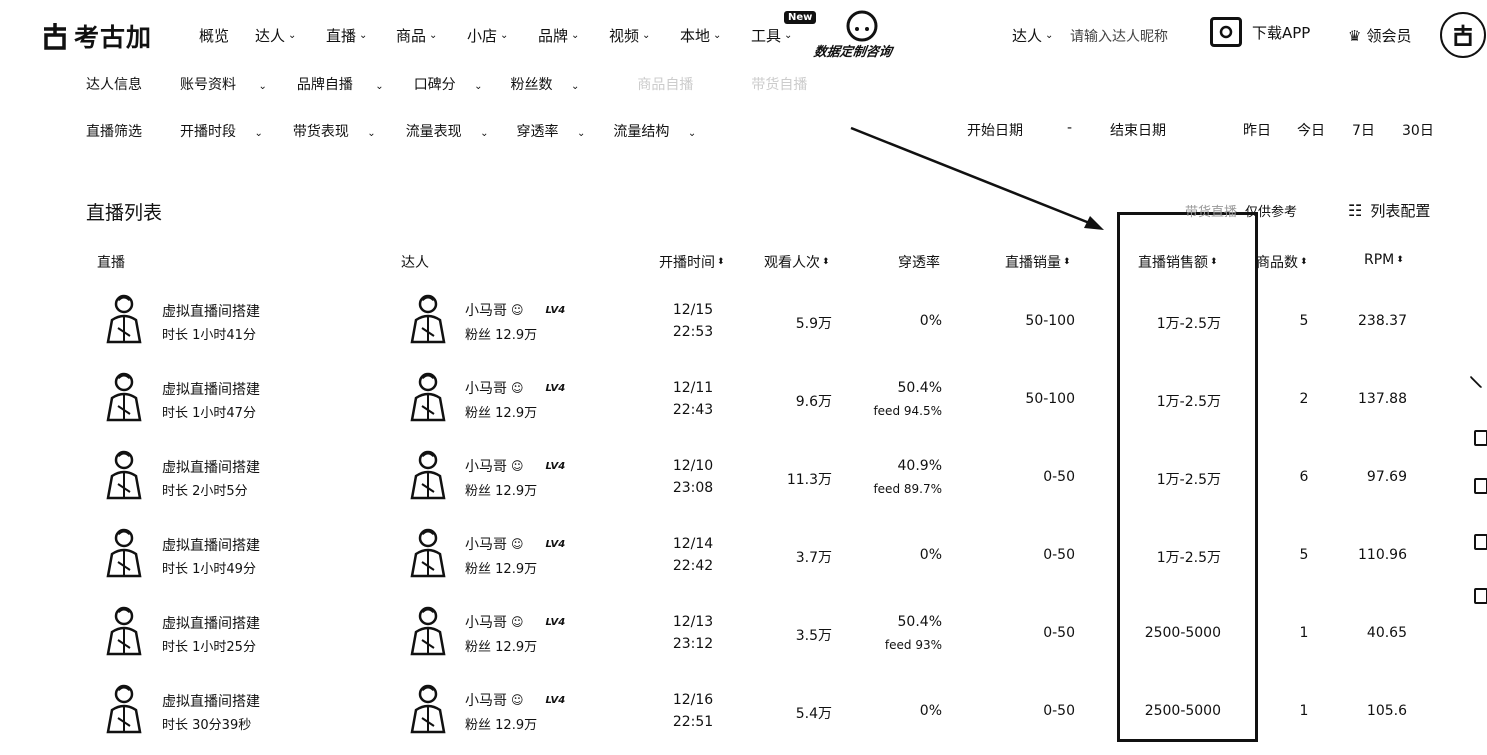  Describe the element at coordinates (665, 84) in the screenshot. I see `filter-product-self-live: 商品自播` at that location.